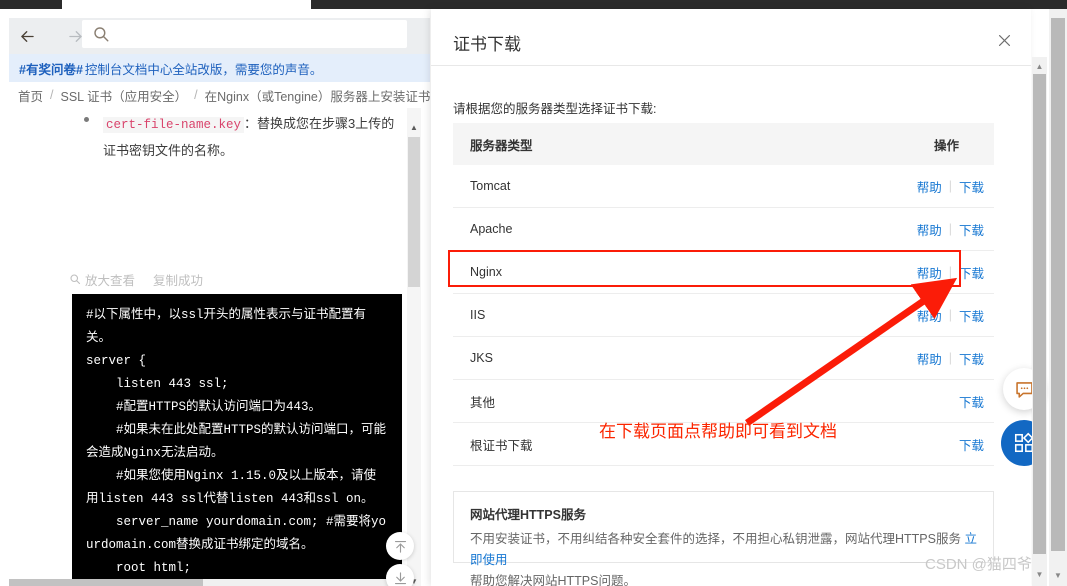  What do you see at coordinates (1058, 575) in the screenshot?
I see `window-scroll-down-arrow-icon: ▼` at bounding box center [1058, 575].